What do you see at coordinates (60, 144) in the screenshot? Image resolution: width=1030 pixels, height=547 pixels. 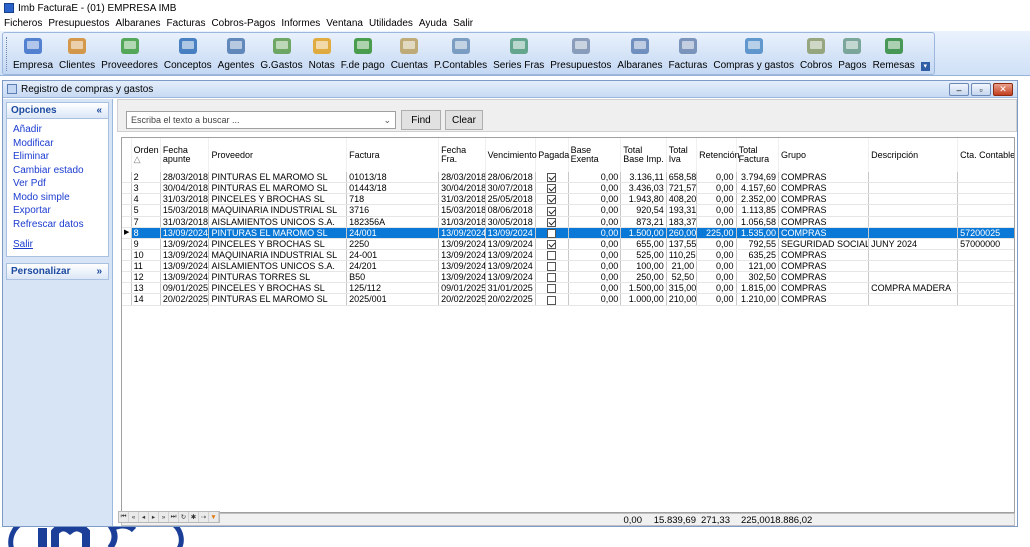 I see `sidebar-item-modificar: Modificar` at bounding box center [60, 144].